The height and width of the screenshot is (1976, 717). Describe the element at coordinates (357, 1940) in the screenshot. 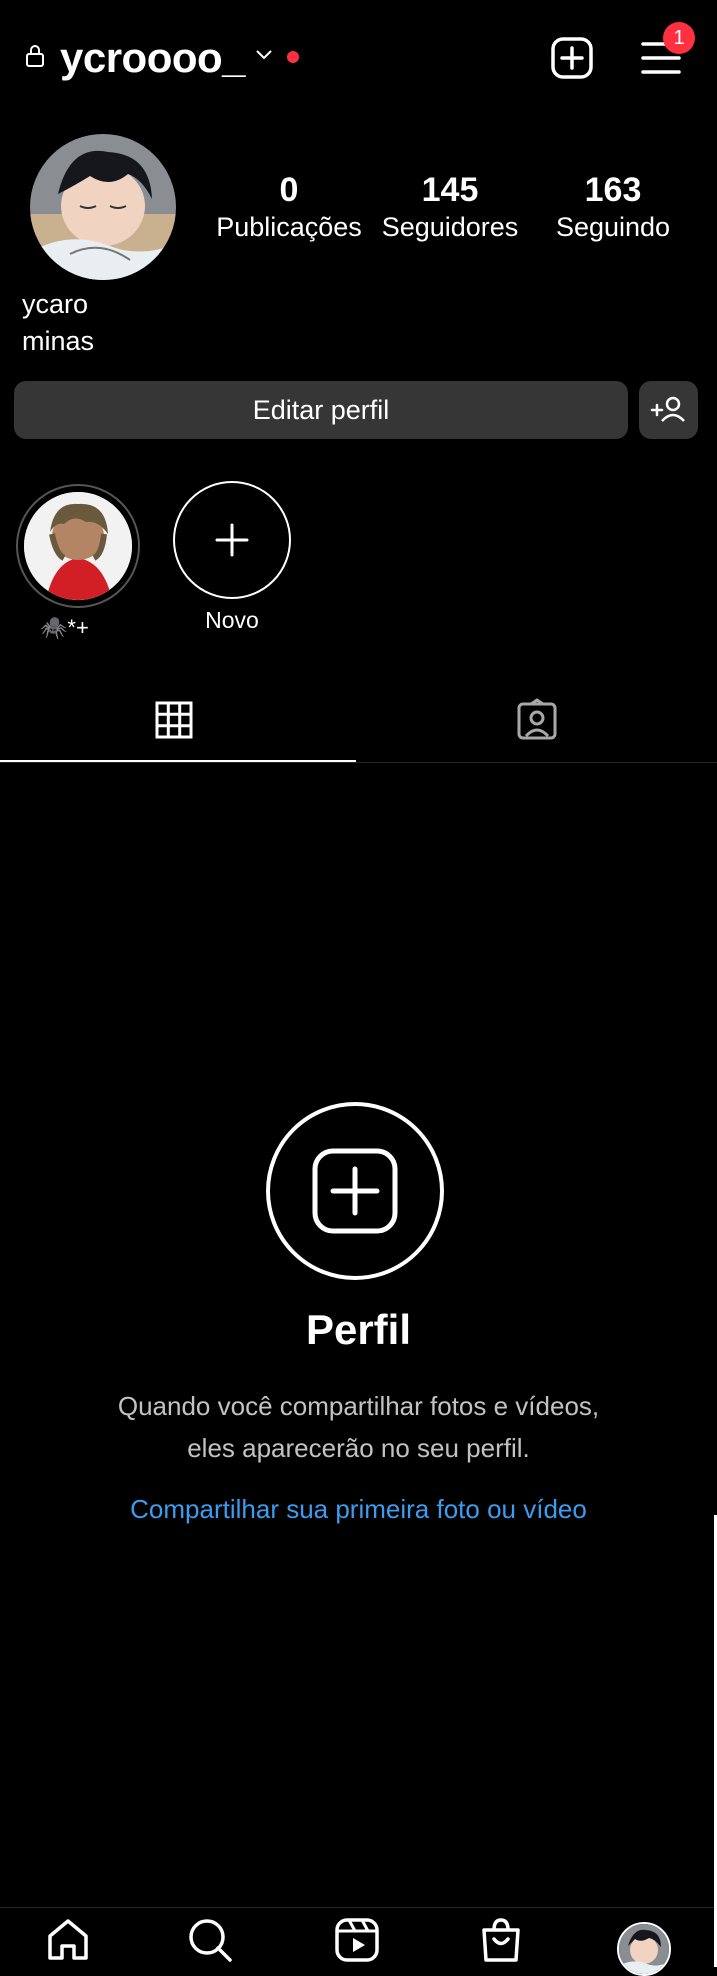

I see `reels-icon` at that location.